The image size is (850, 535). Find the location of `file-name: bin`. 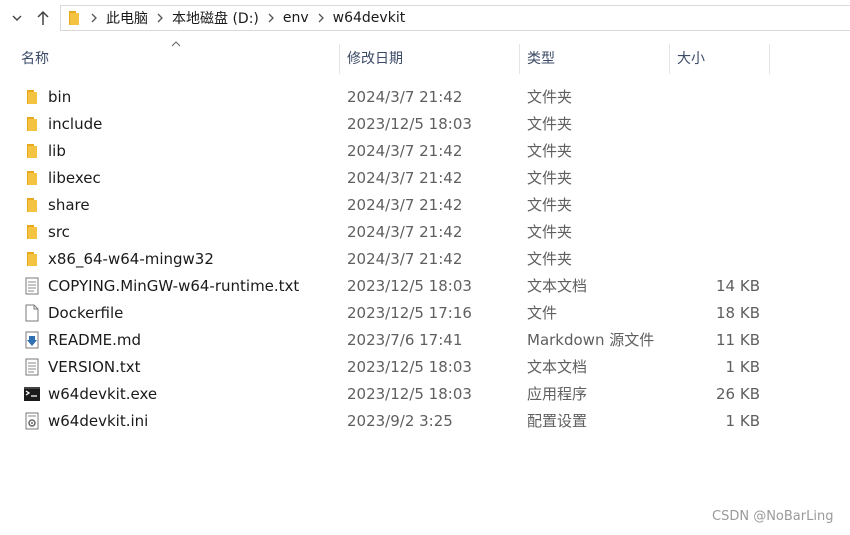

file-name: bin is located at coordinates (60, 96).